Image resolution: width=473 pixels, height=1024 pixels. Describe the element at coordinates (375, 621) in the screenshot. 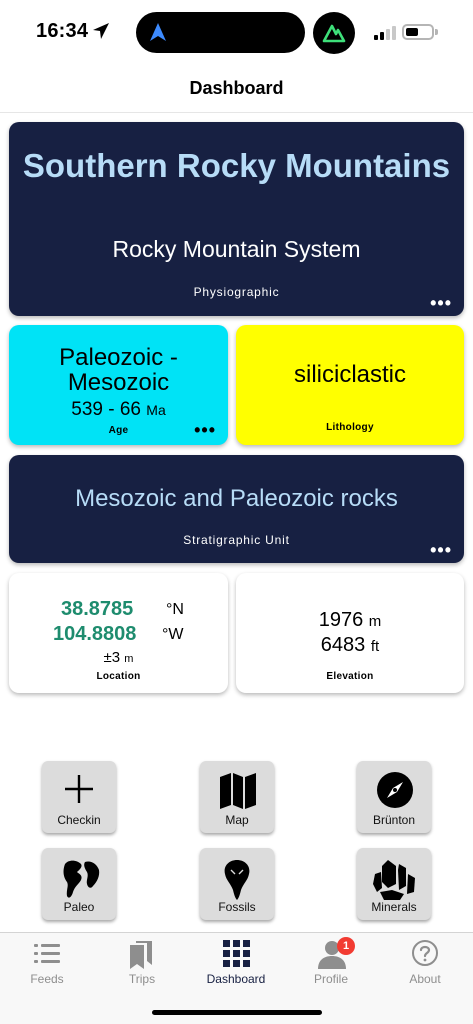

I see `elevation-meters-unit: m` at that location.